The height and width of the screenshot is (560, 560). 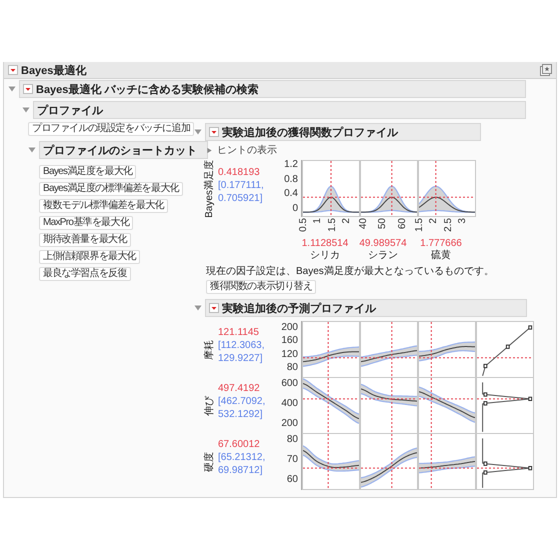 I want to click on response-value: 121.1145, so click(x=239, y=332).